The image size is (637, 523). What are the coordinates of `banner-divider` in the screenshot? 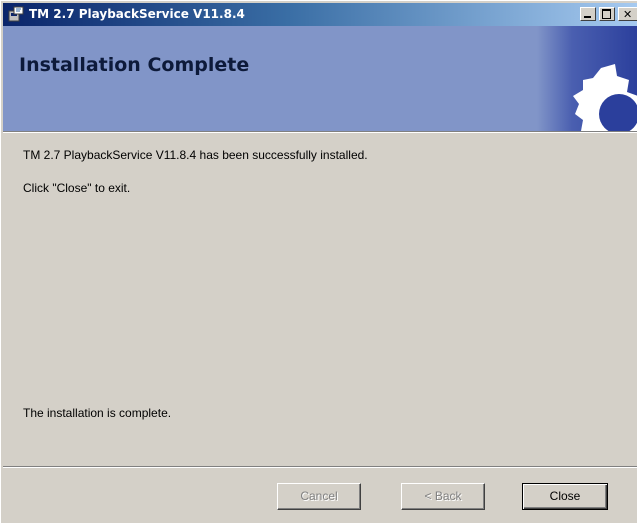 It's located at (320, 132).